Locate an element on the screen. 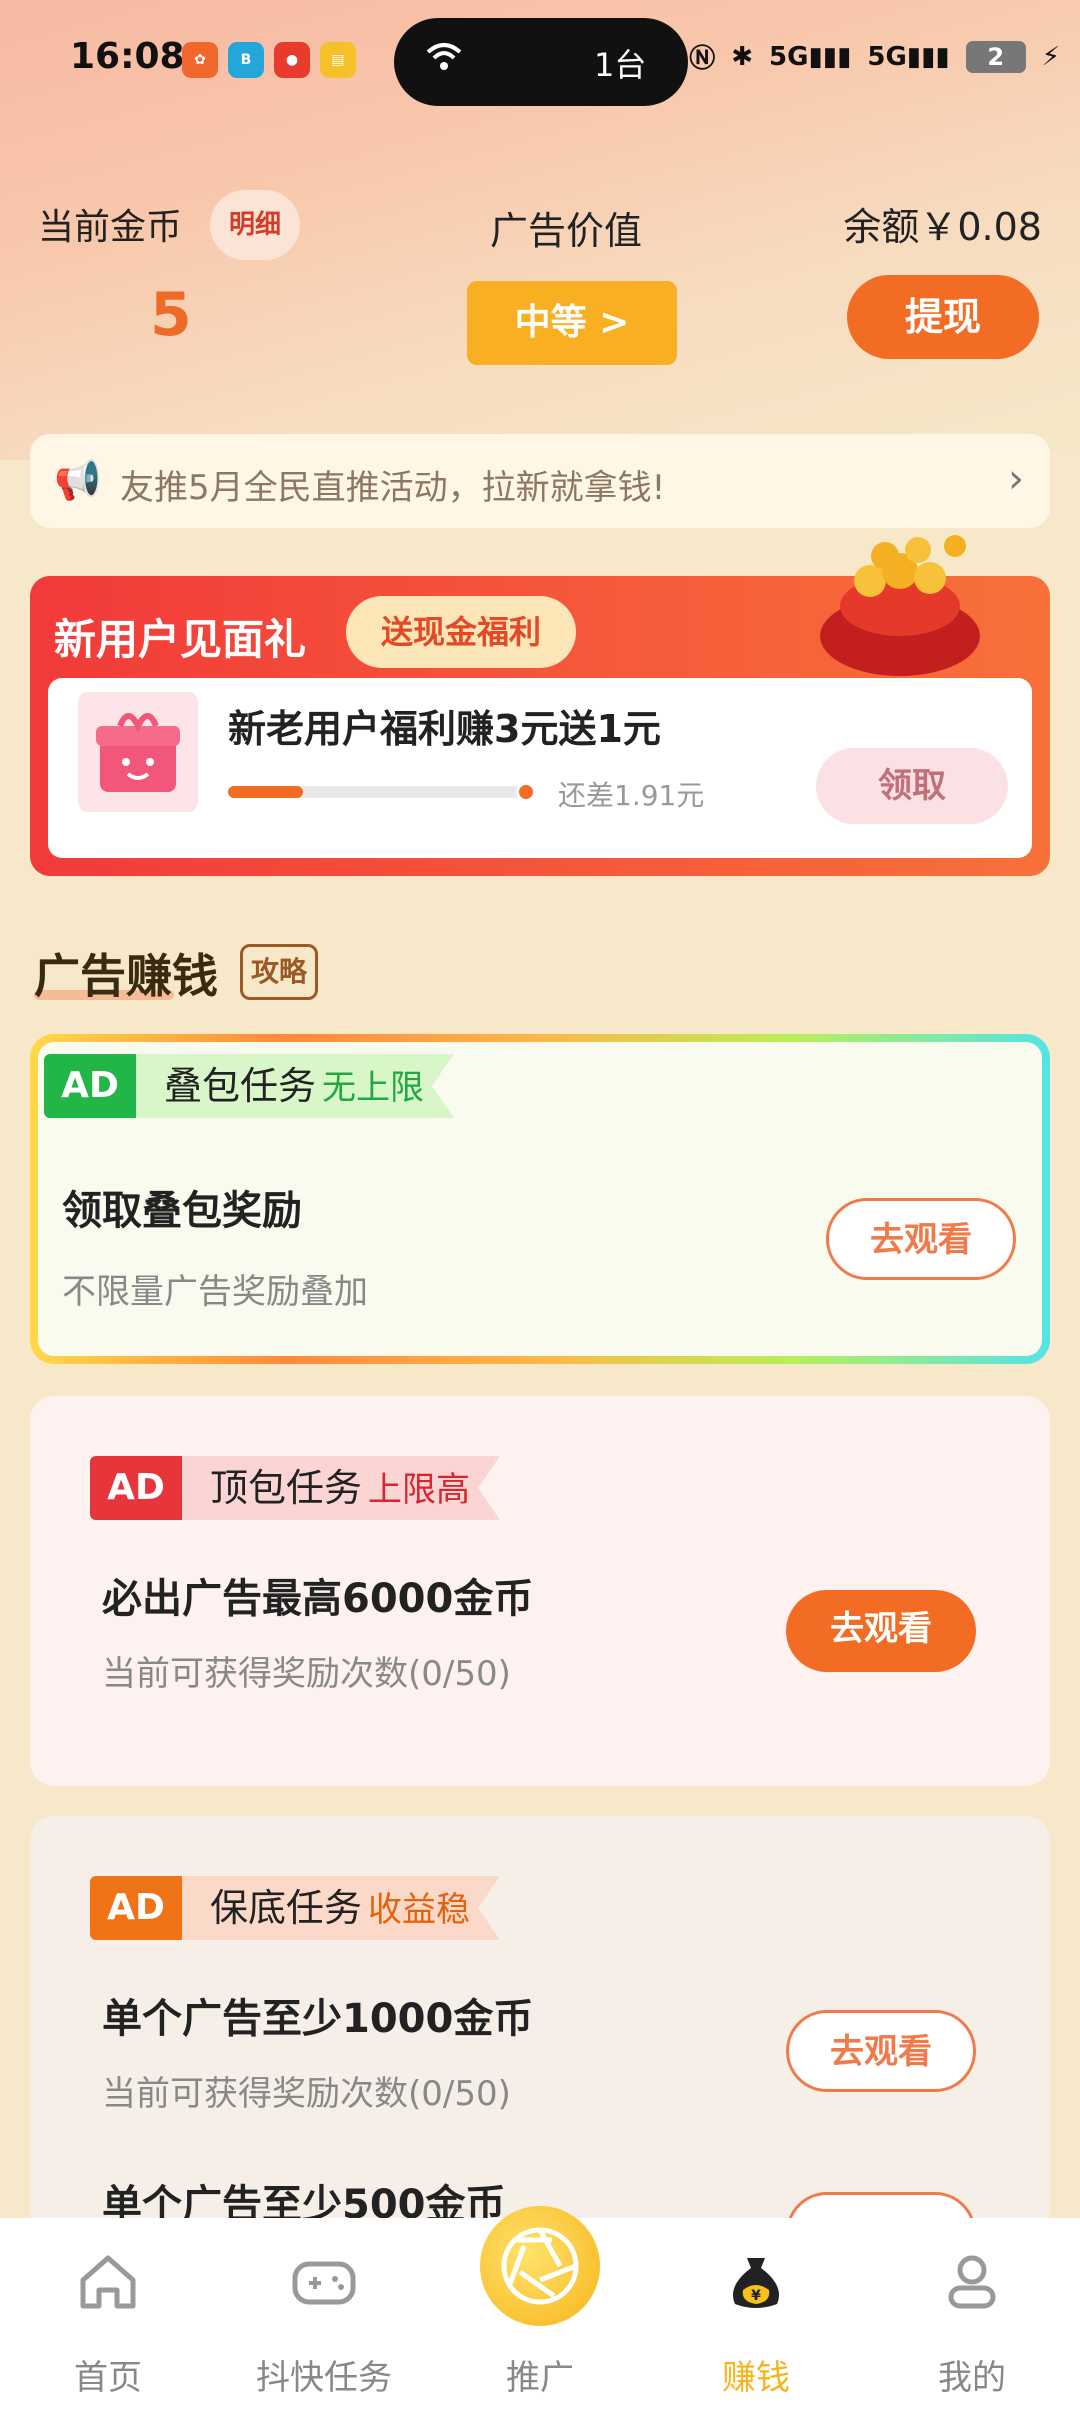 The image size is (1080, 2412). progress-fill is located at coordinates (265, 792).